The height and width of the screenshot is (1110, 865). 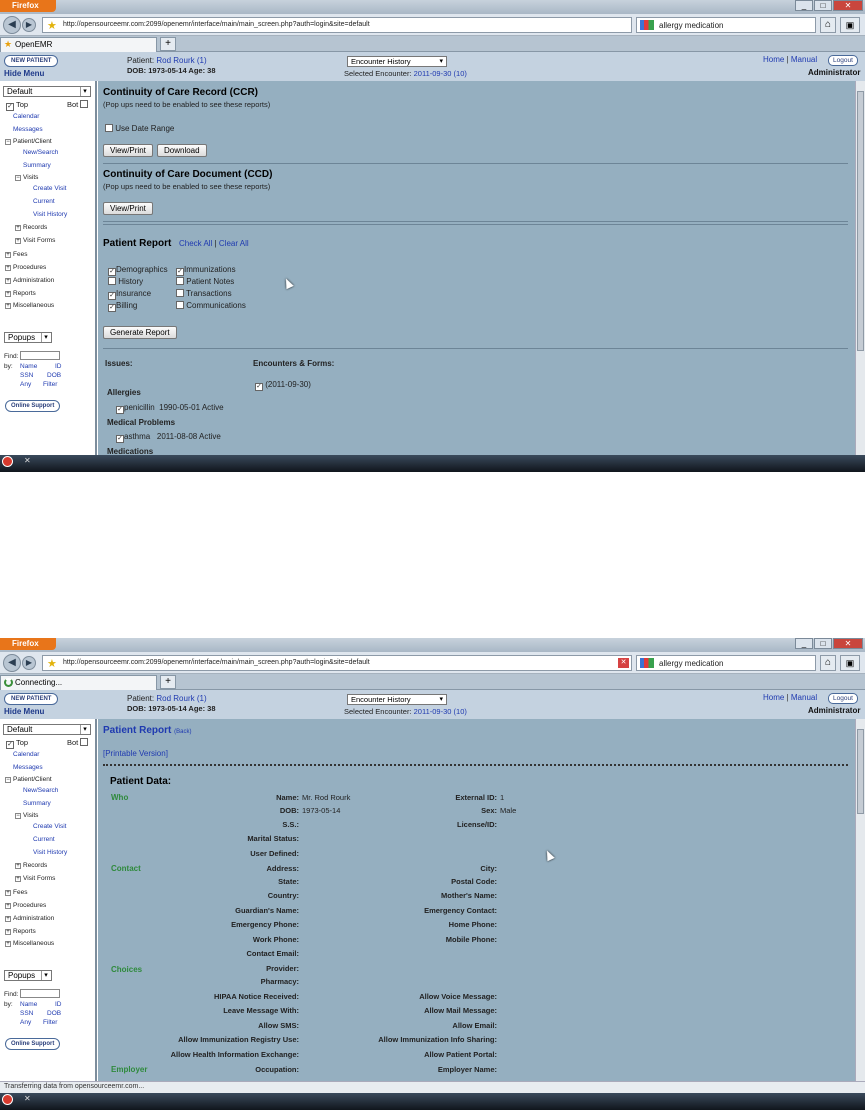 What do you see at coordinates (47, 91) in the screenshot?
I see `menu-set-select: Default` at bounding box center [47, 91].